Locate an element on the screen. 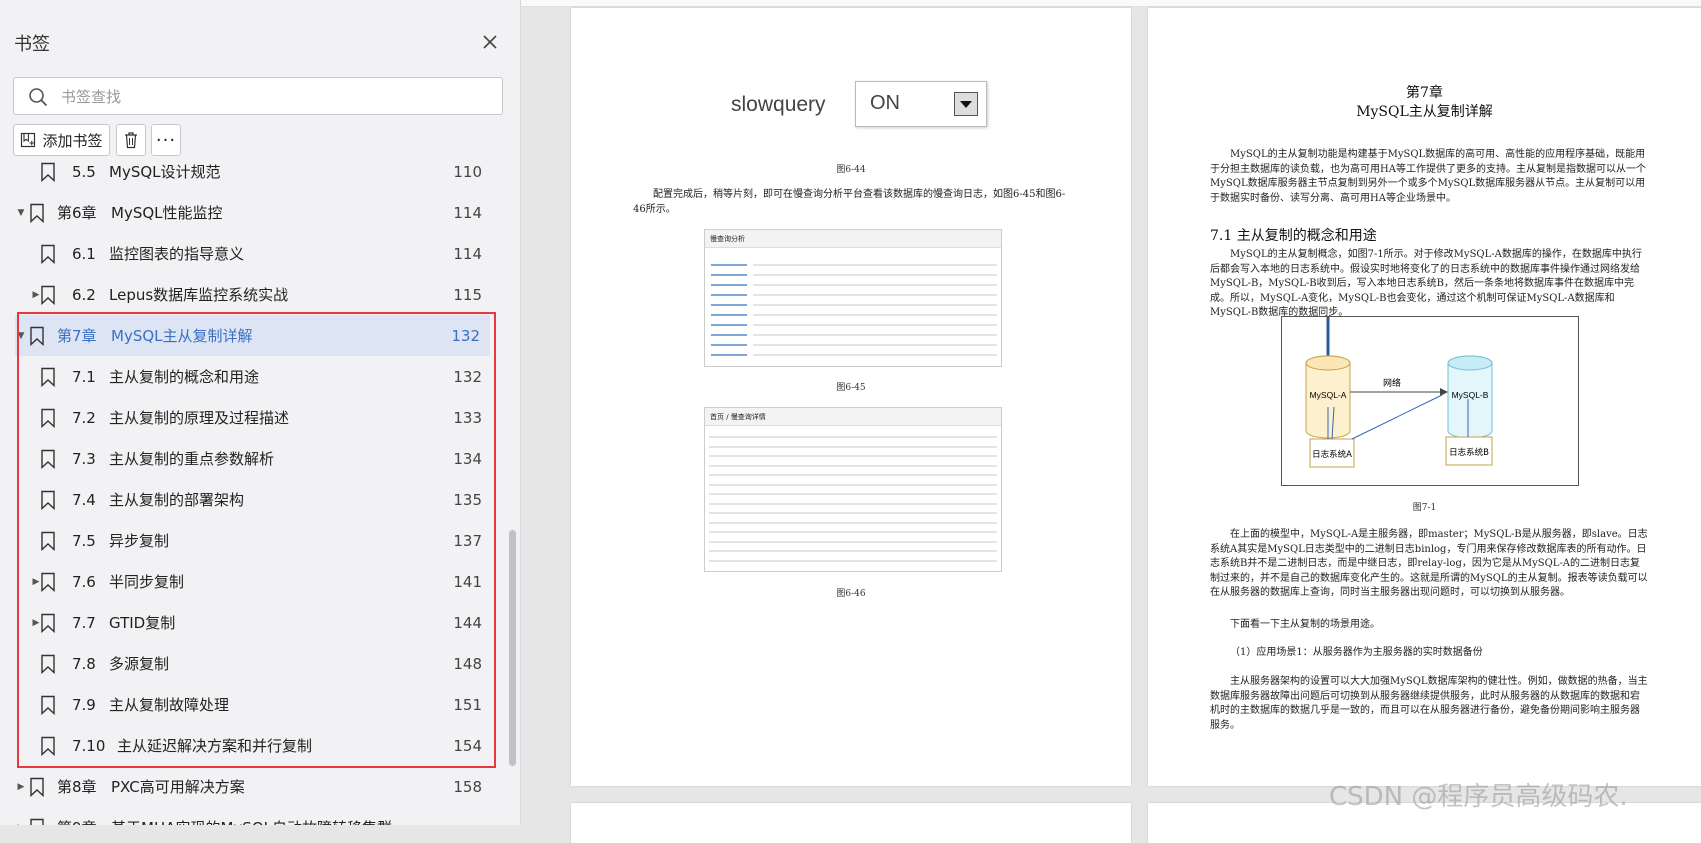 This screenshot has height=843, width=1701. close-icon is located at coordinates (490, 42).